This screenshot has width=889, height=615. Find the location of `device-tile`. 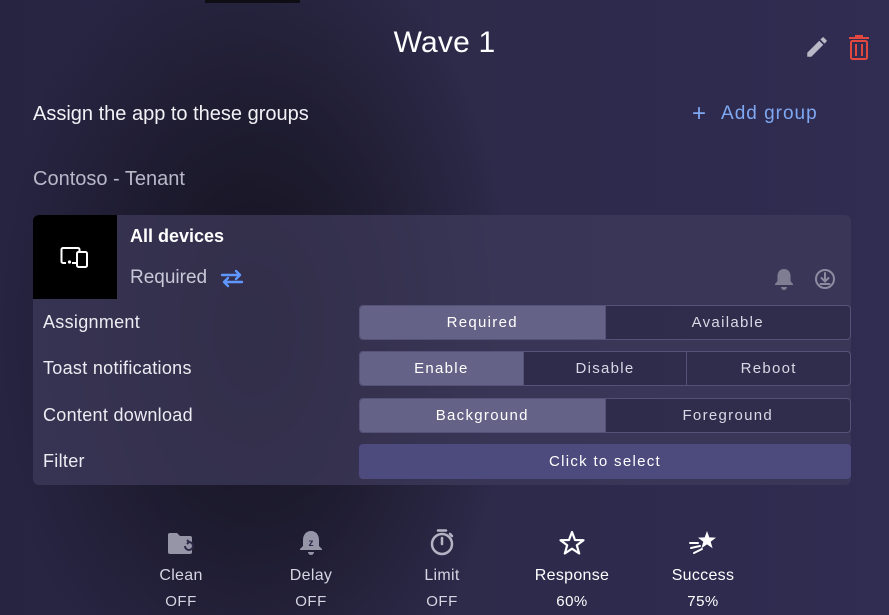

device-tile is located at coordinates (75, 257).